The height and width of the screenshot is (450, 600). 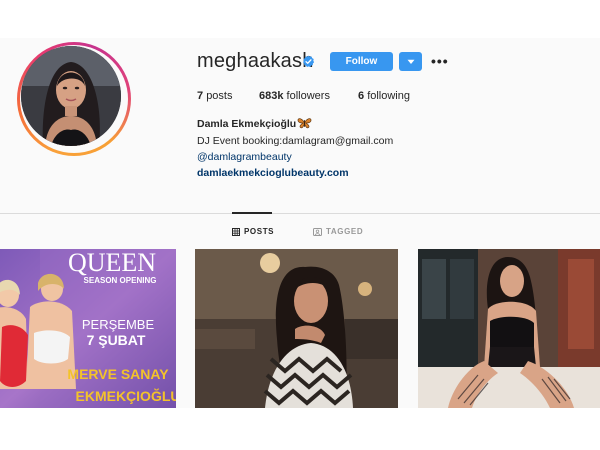 What do you see at coordinates (255, 61) in the screenshot?
I see `username: meghaakash` at bounding box center [255, 61].